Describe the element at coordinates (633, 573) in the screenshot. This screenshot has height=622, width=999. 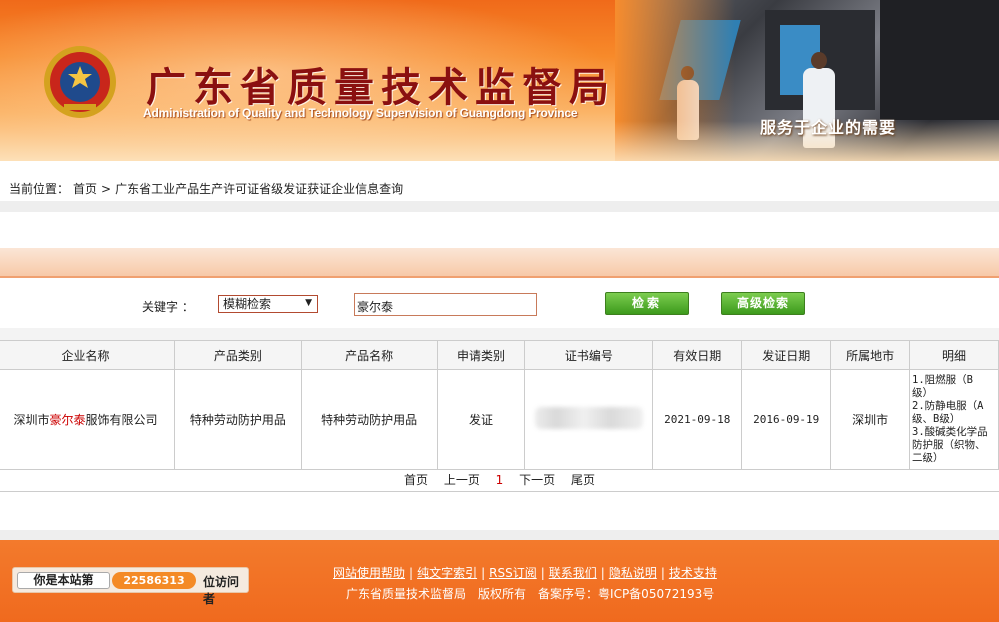
I see `footer-link-privacy: 隐私说明` at that location.